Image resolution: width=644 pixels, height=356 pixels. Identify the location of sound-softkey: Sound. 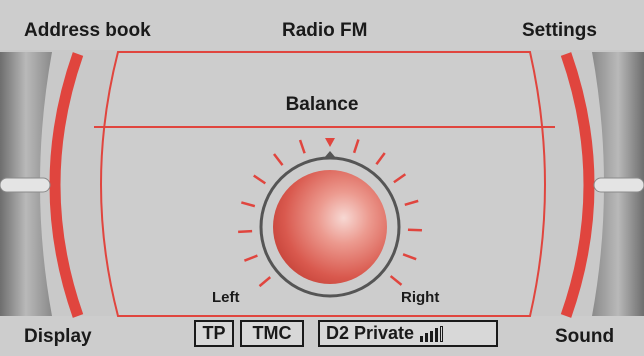
(584, 336).